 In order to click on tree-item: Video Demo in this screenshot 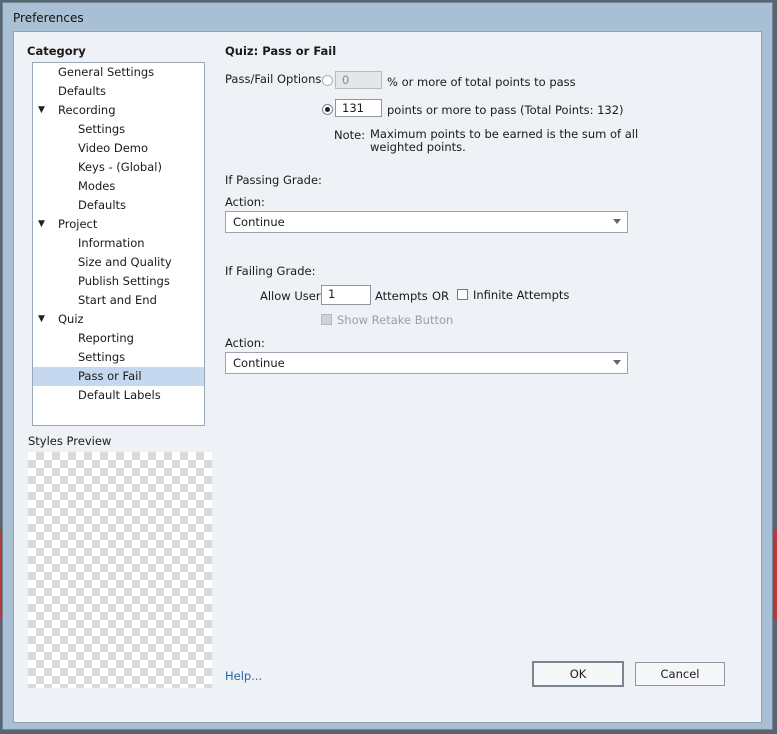, I will do `click(118, 148)`.